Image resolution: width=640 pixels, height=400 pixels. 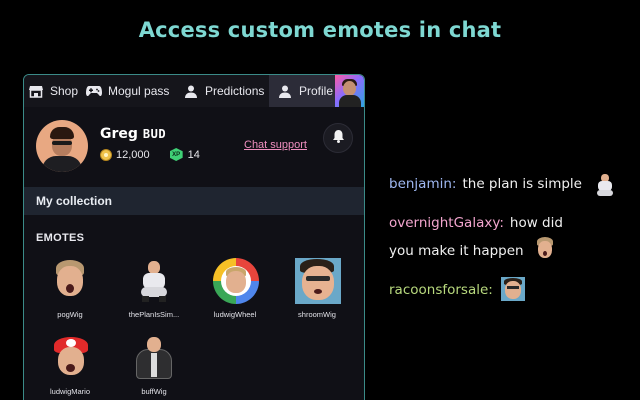 I want to click on user-tag: BUD, so click(x=154, y=134).